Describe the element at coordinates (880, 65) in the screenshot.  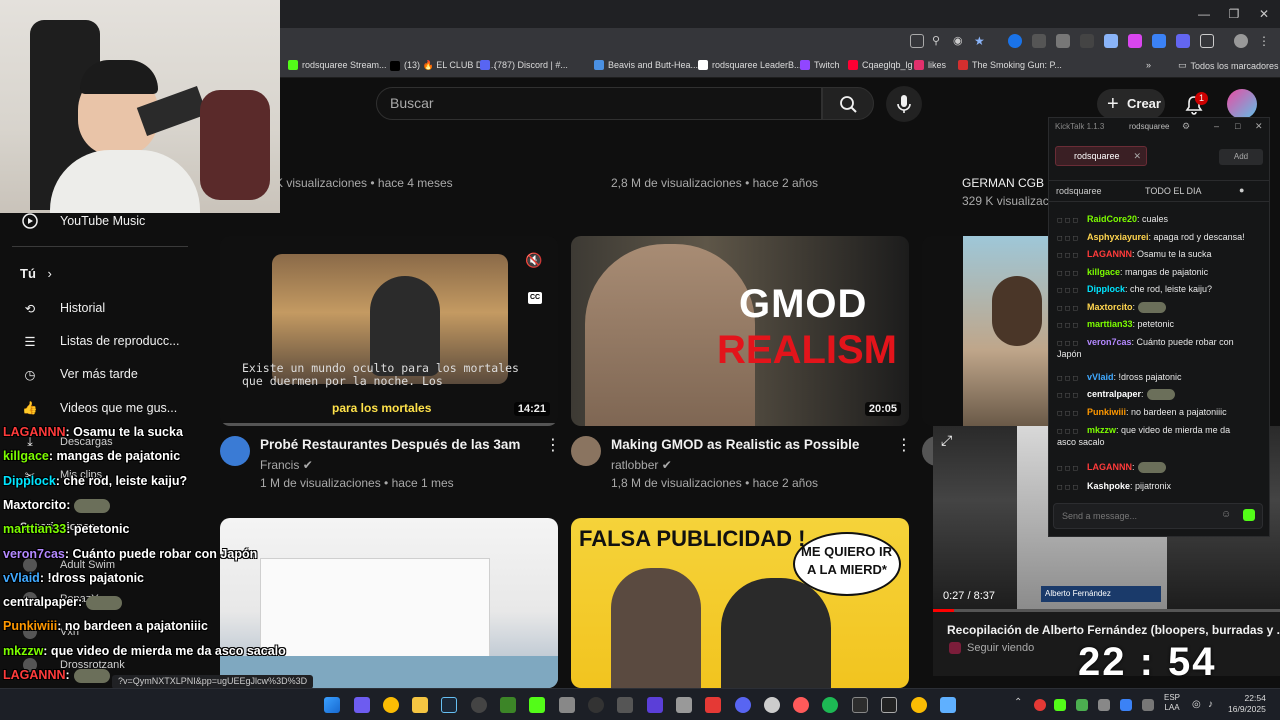
I see `bookmark-item: Cqaeglqb_lg` at that location.